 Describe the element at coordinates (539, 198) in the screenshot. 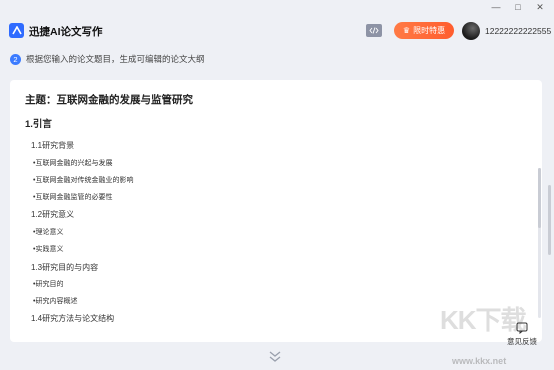

I see `outline-scrollbar-thumb` at that location.